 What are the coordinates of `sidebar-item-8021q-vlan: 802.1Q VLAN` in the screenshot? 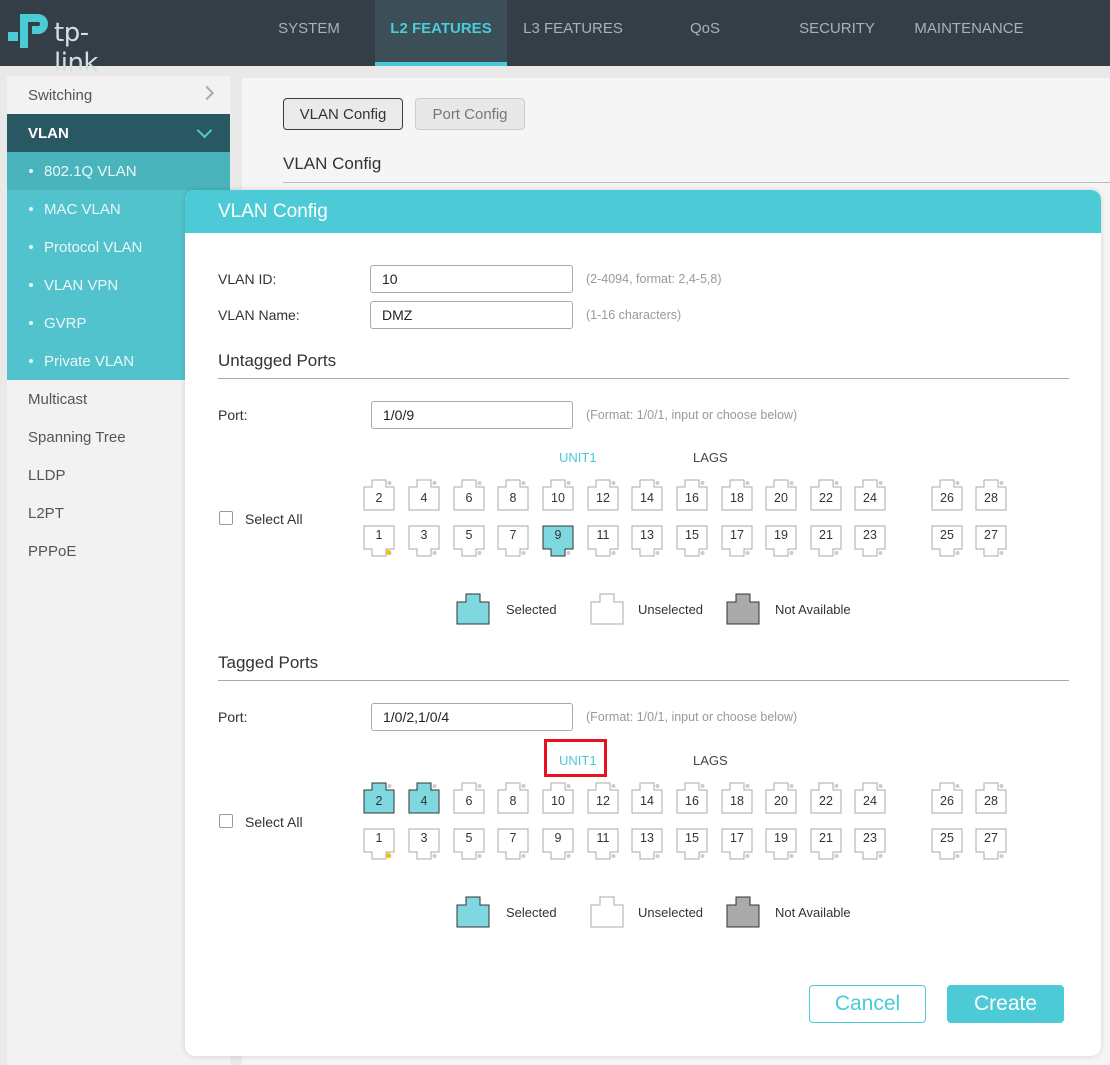 It's located at (118, 171).